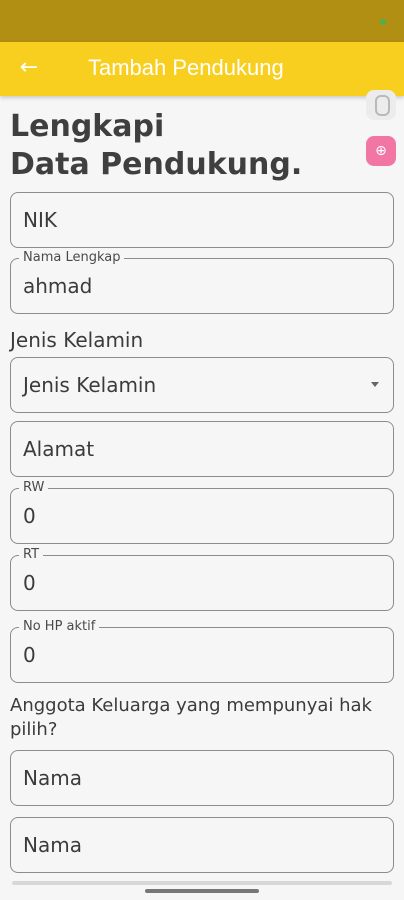  Describe the element at coordinates (29, 583) in the screenshot. I see `rt-value: 0` at that location.